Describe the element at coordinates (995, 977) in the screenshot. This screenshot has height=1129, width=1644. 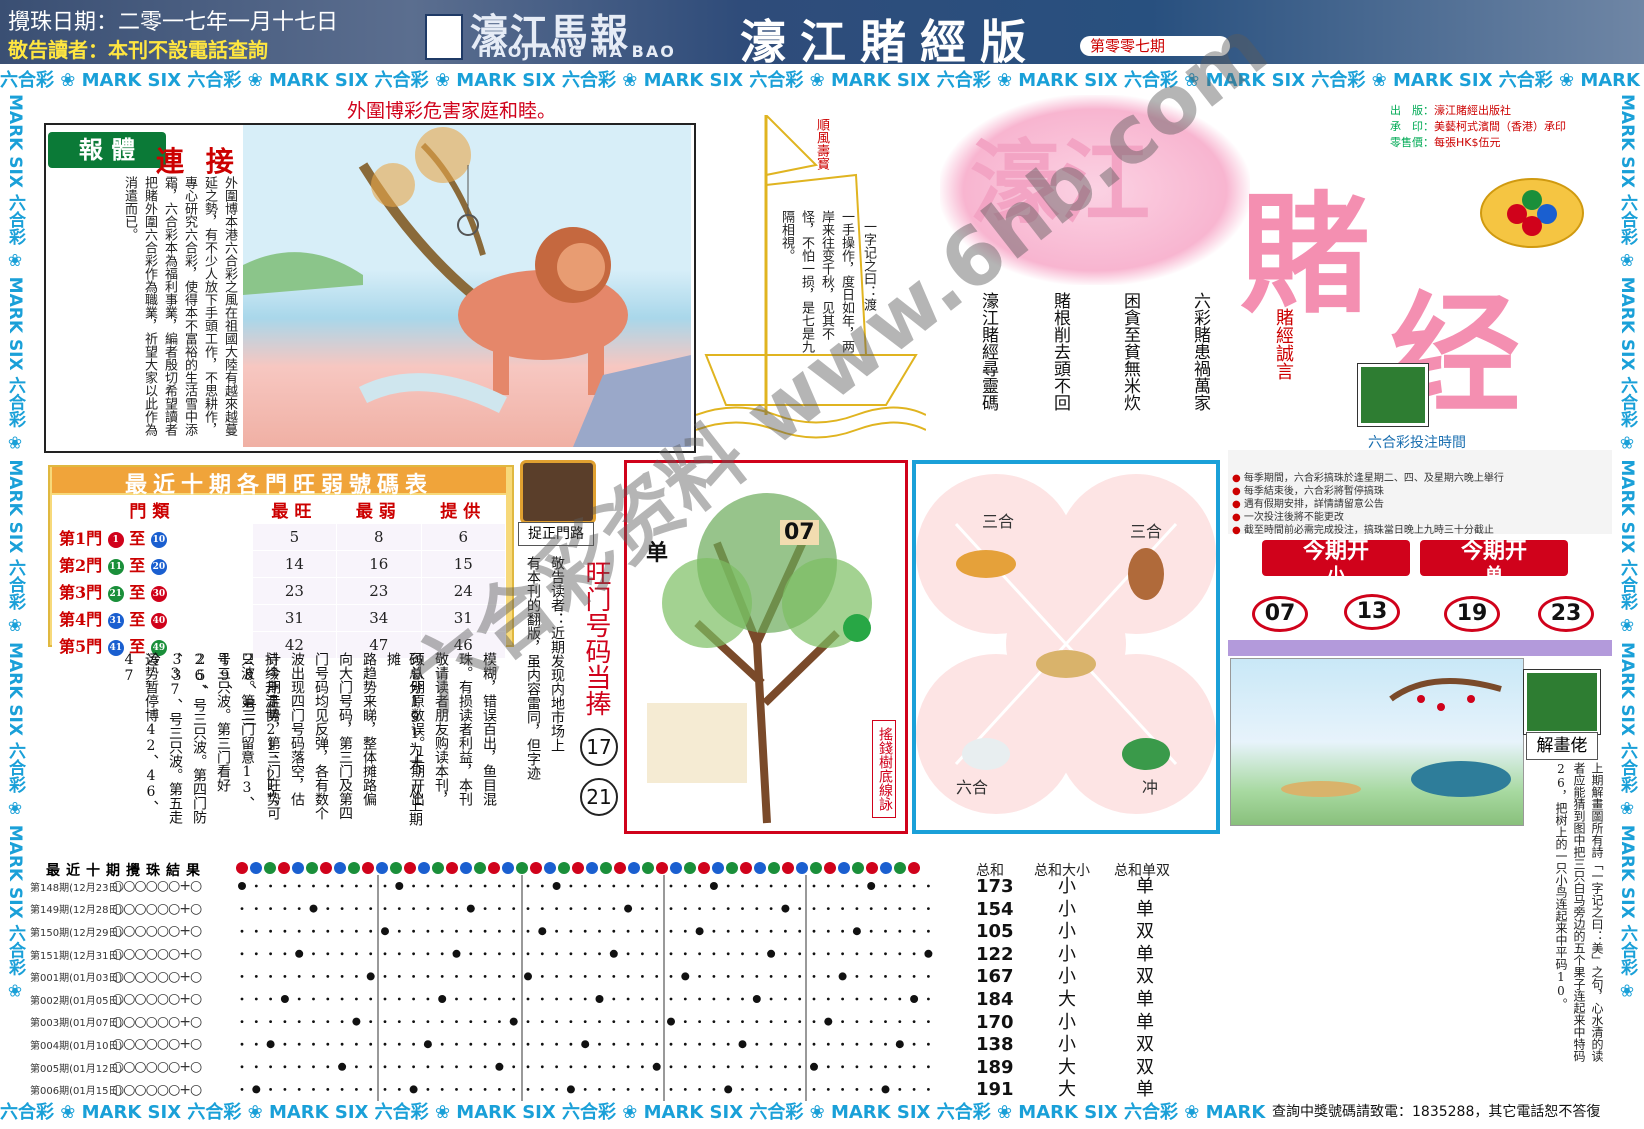
I see `sum-value: 167` at that location.